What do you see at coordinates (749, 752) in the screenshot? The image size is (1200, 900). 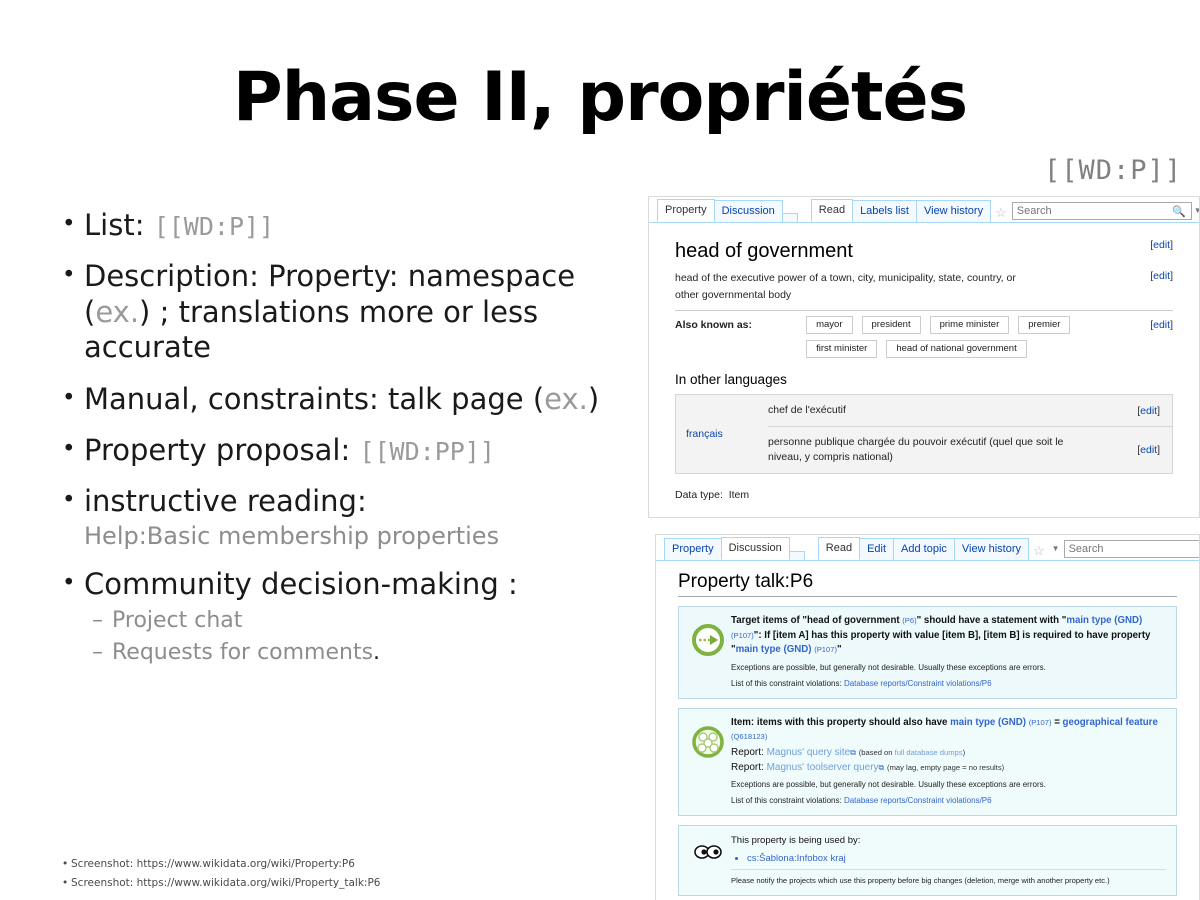 I see `report-label: Report:` at bounding box center [749, 752].